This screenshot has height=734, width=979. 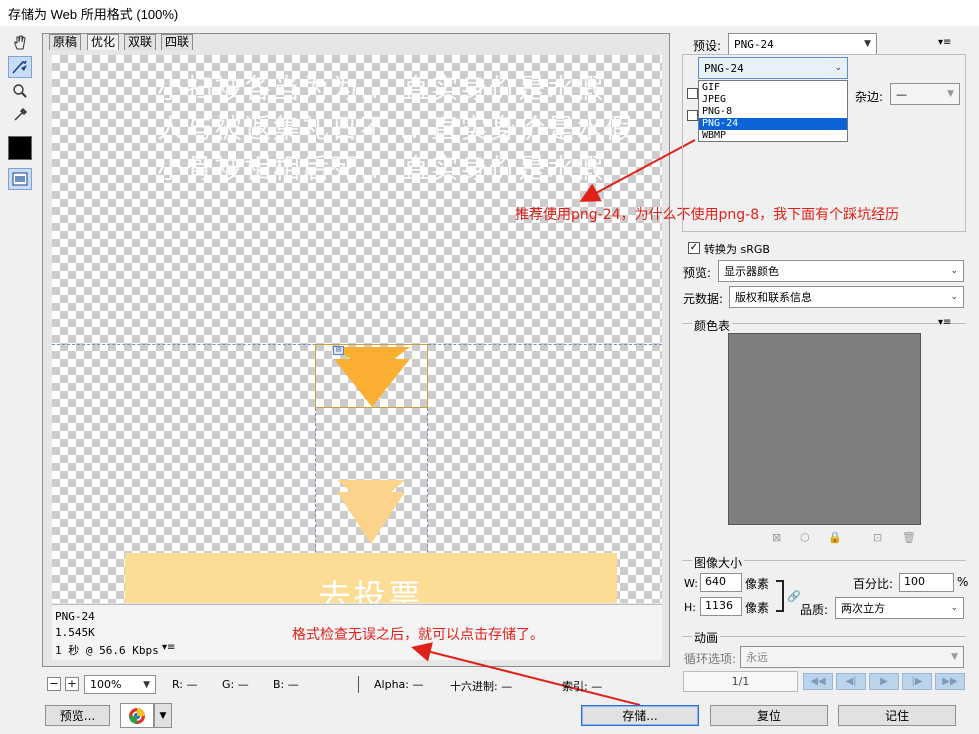 I want to click on preset-value: PNG-24, so click(x=754, y=44).